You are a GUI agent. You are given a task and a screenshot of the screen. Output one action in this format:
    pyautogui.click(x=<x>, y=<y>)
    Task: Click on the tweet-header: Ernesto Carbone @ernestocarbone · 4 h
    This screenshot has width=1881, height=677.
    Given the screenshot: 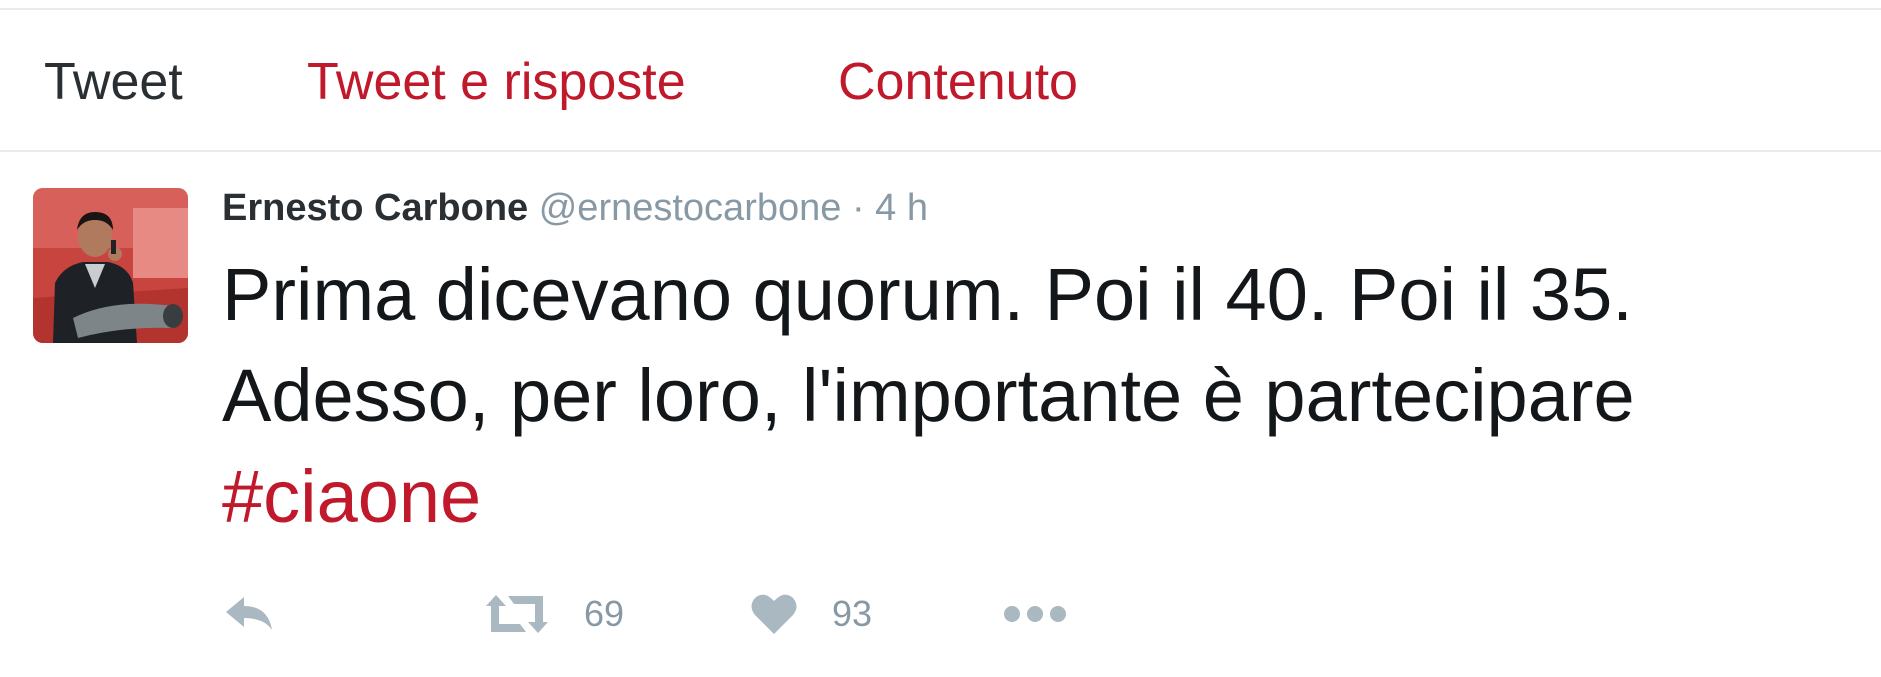 What is the action you would take?
    pyautogui.click(x=575, y=208)
    